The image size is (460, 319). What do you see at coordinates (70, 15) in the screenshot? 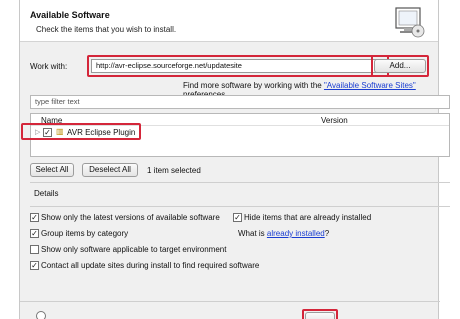
I see `page-title: Available Software` at bounding box center [70, 15].